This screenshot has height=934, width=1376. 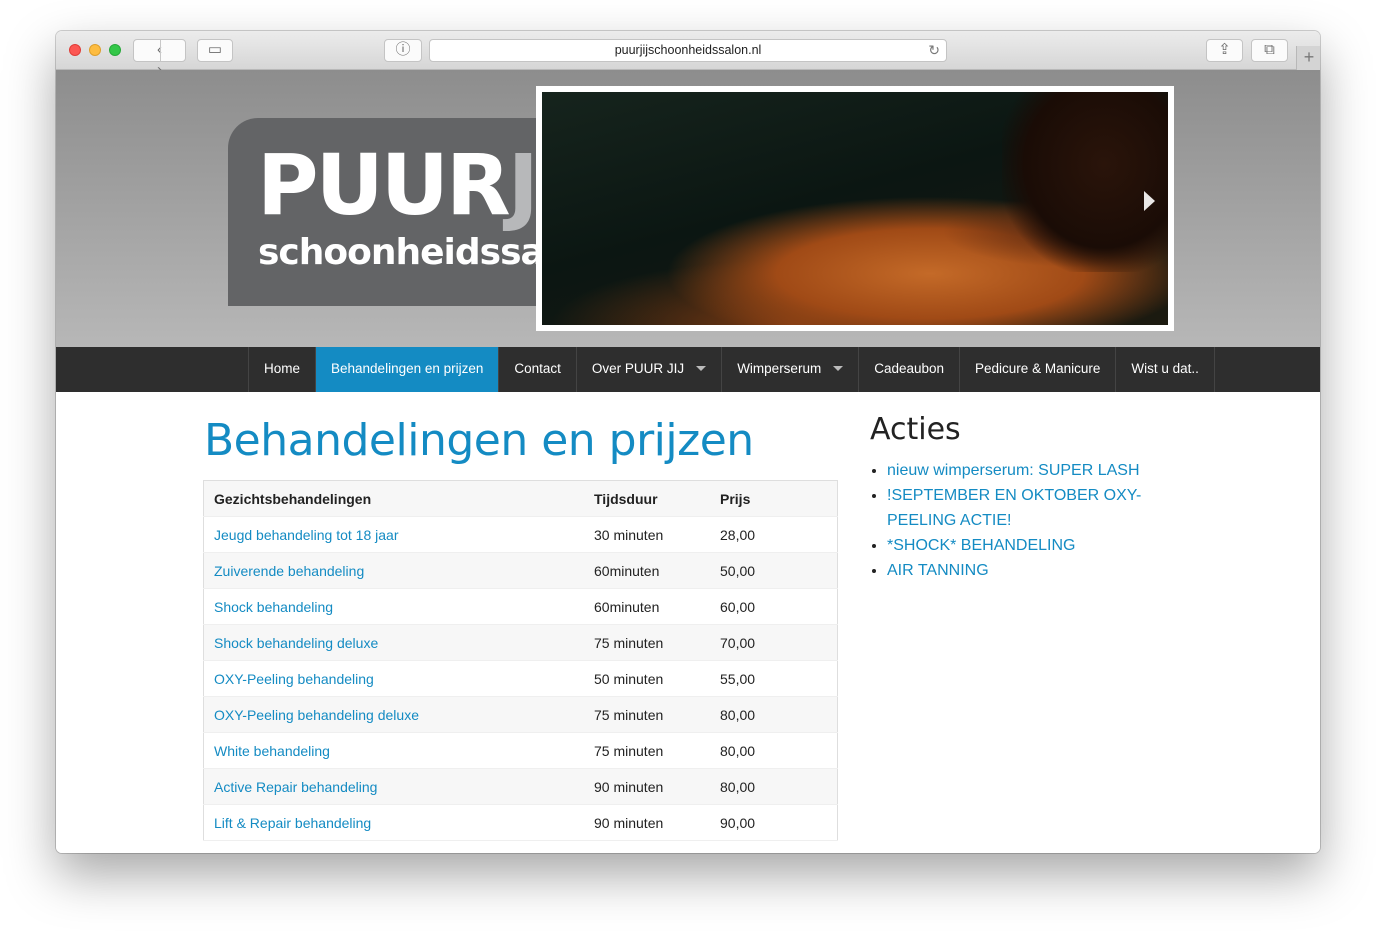 What do you see at coordinates (910, 369) in the screenshot?
I see `nav-item-cadeaubon: Cadeaubon` at bounding box center [910, 369].